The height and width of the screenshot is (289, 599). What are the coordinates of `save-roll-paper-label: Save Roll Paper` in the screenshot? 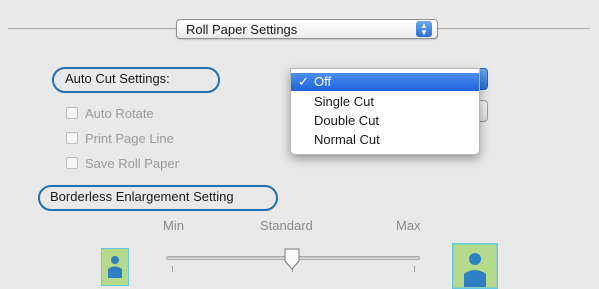 It's located at (132, 163).